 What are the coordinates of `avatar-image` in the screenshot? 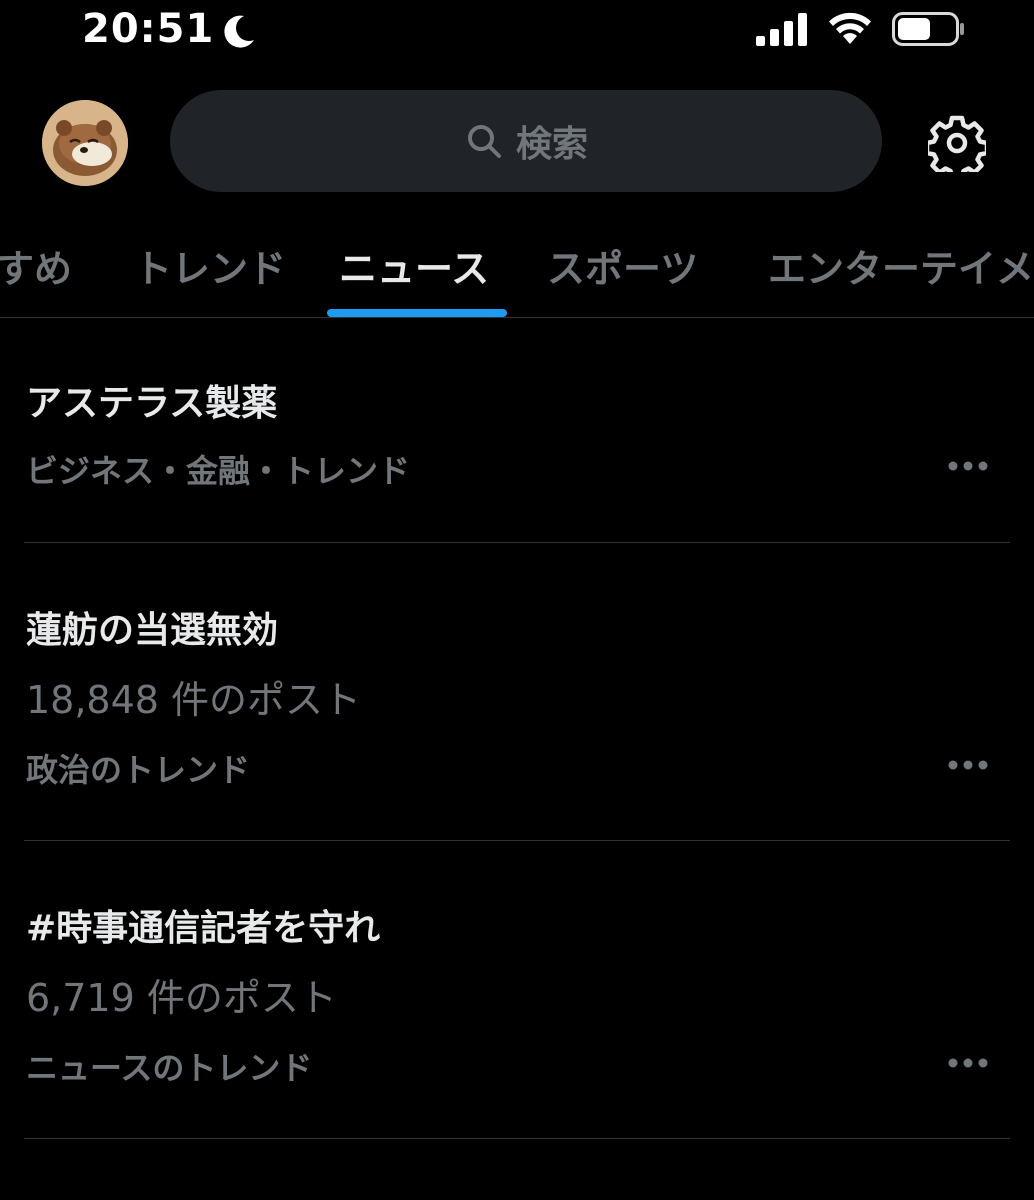 It's located at (85, 143).